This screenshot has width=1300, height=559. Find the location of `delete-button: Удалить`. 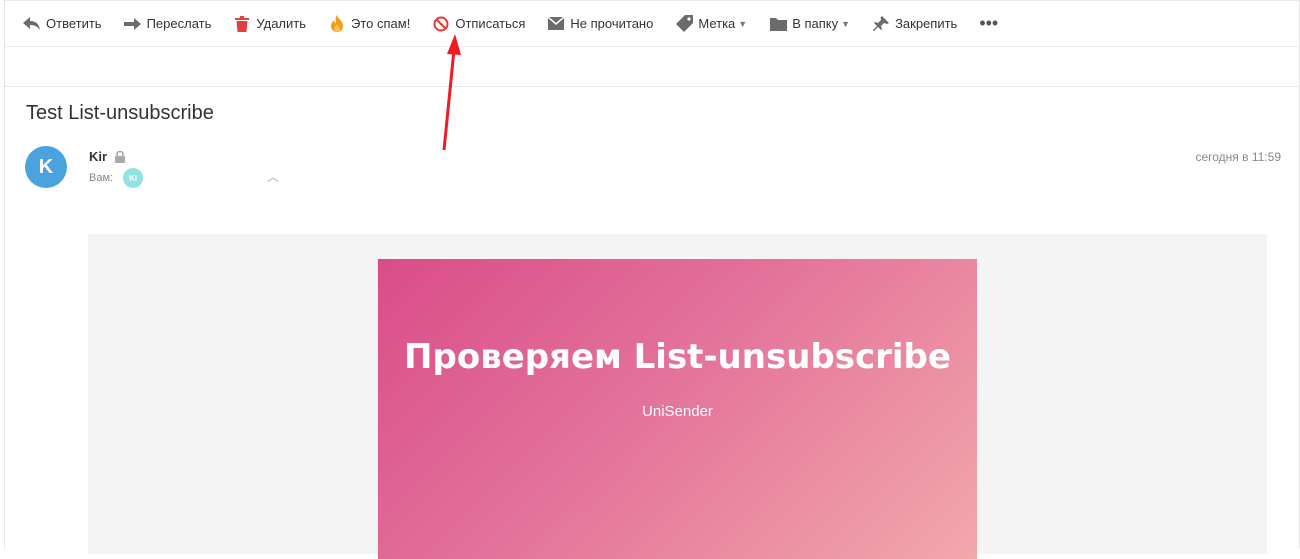

delete-button: Удалить is located at coordinates (269, 24).